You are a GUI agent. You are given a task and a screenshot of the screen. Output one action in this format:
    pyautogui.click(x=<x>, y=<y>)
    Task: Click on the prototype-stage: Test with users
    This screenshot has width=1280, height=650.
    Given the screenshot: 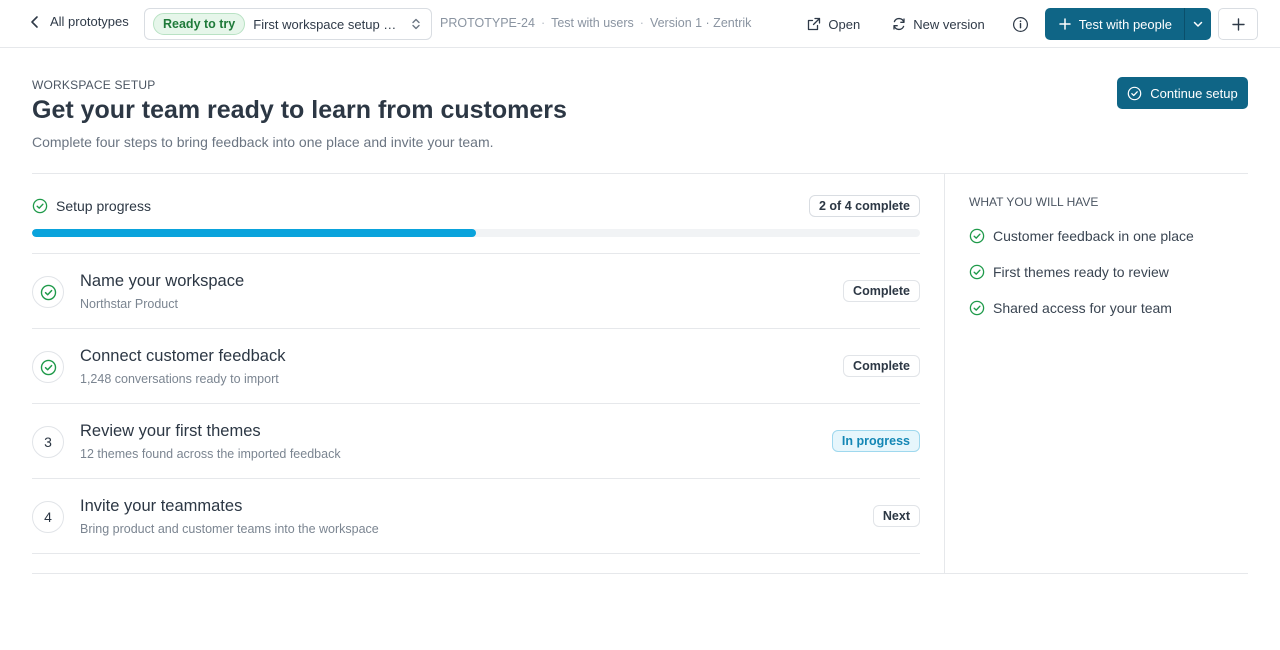 What is the action you would take?
    pyautogui.click(x=592, y=23)
    